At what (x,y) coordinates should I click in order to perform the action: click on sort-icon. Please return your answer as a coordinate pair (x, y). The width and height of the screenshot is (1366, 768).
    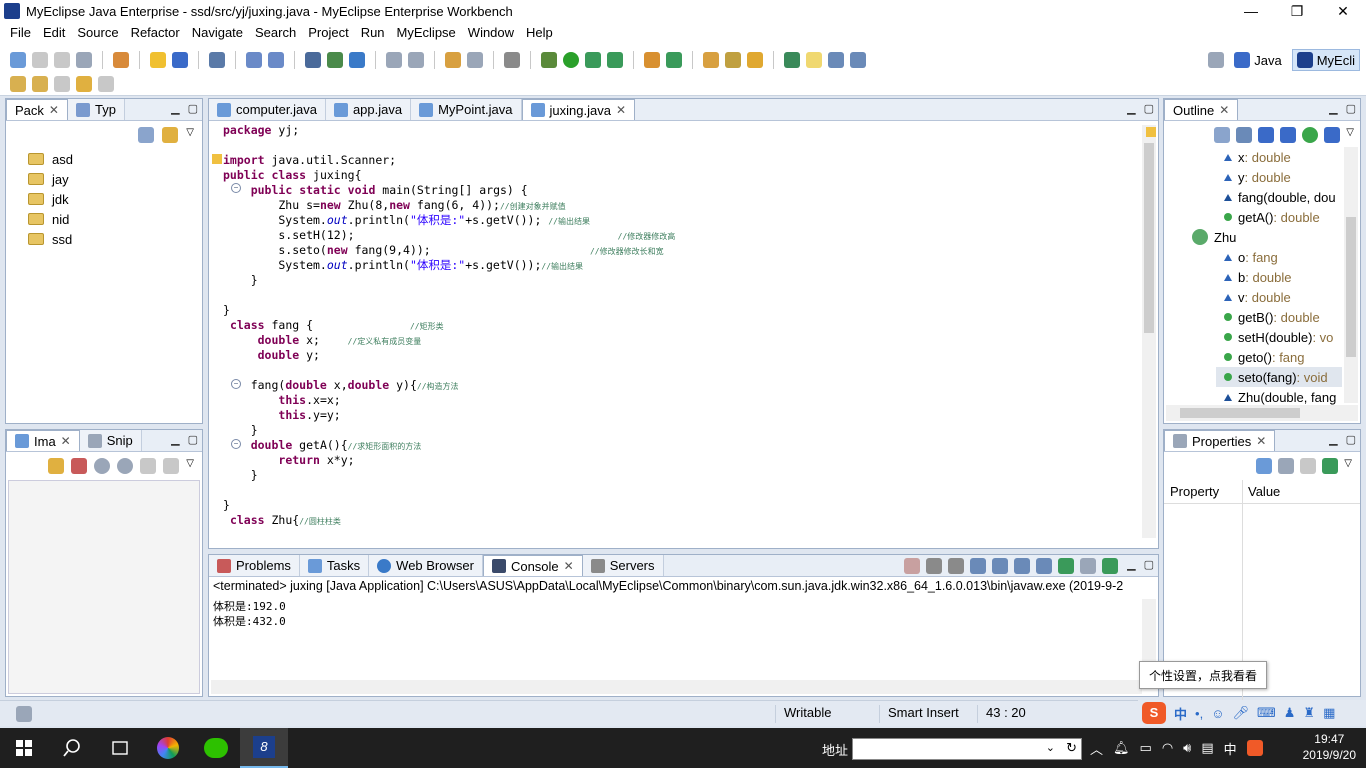
    Looking at the image, I should click on (1244, 135).